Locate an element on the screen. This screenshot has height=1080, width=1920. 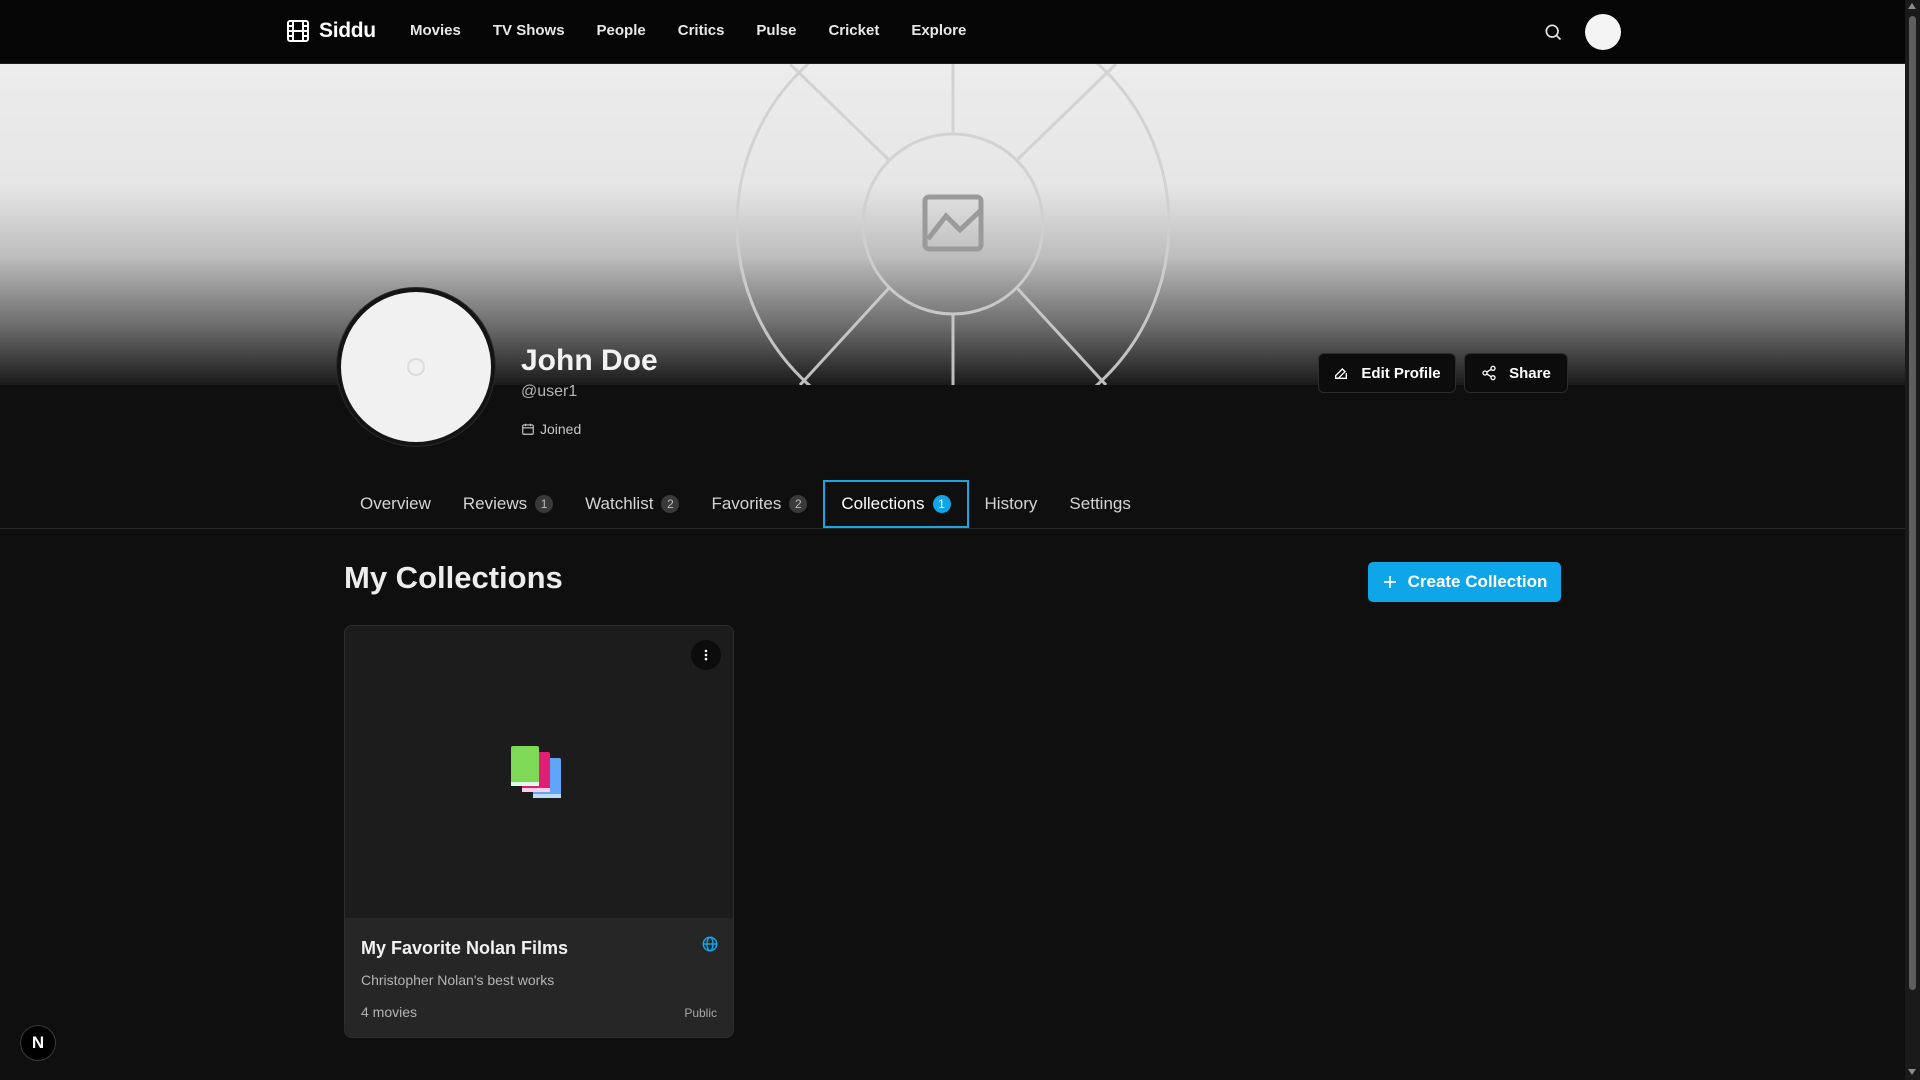
page-scrollbar is located at coordinates (1912, 540).